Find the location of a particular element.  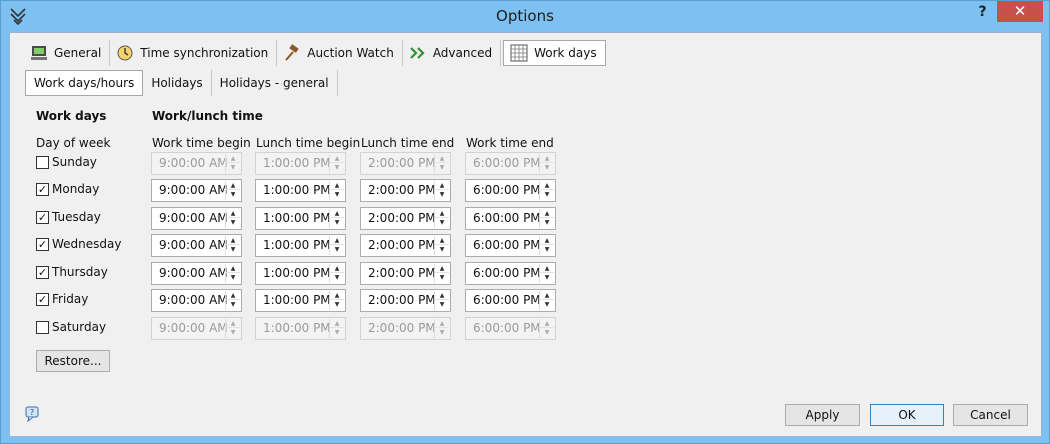

friday-work-begin-time-field: 9:00:00 AM ▲ ▼ is located at coordinates (196, 300).